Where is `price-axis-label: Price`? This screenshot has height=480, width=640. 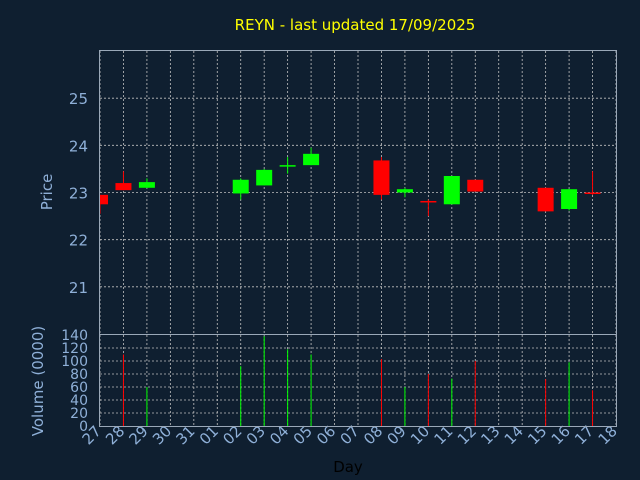 price-axis-label: Price is located at coordinates (47, 192).